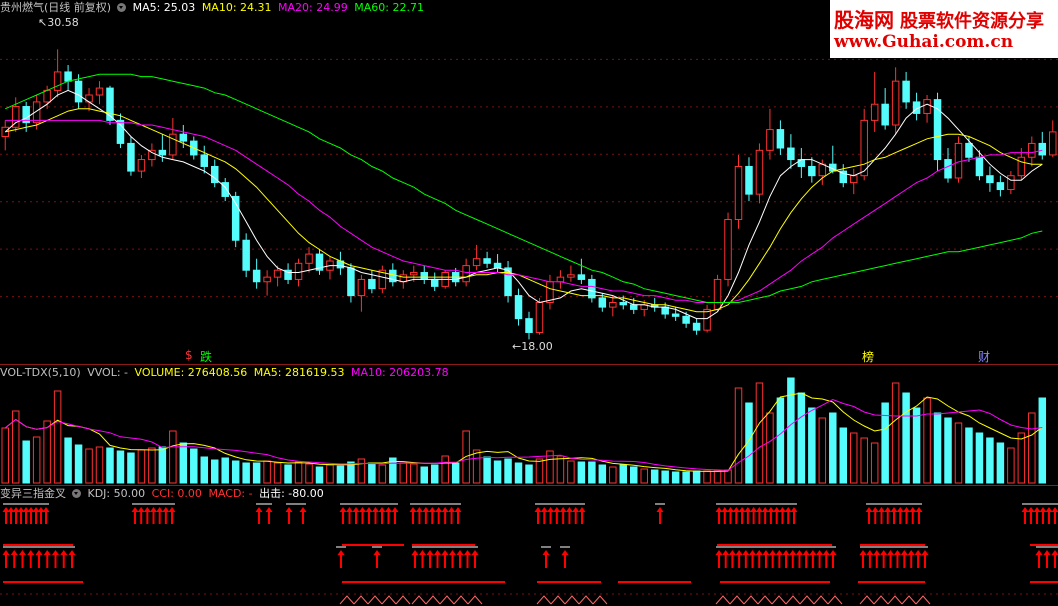 Image resolution: width=1058 pixels, height=606 pixels. Describe the element at coordinates (206, 356) in the screenshot. I see `fall-marker: 跌` at that location.